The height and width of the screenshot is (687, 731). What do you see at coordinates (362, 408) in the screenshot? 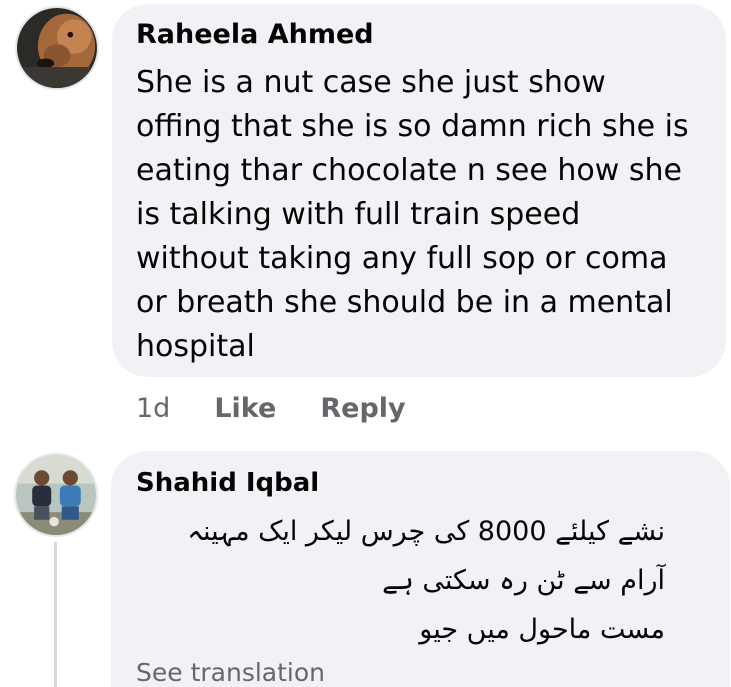
I see `reply-button: Reply` at bounding box center [362, 408].